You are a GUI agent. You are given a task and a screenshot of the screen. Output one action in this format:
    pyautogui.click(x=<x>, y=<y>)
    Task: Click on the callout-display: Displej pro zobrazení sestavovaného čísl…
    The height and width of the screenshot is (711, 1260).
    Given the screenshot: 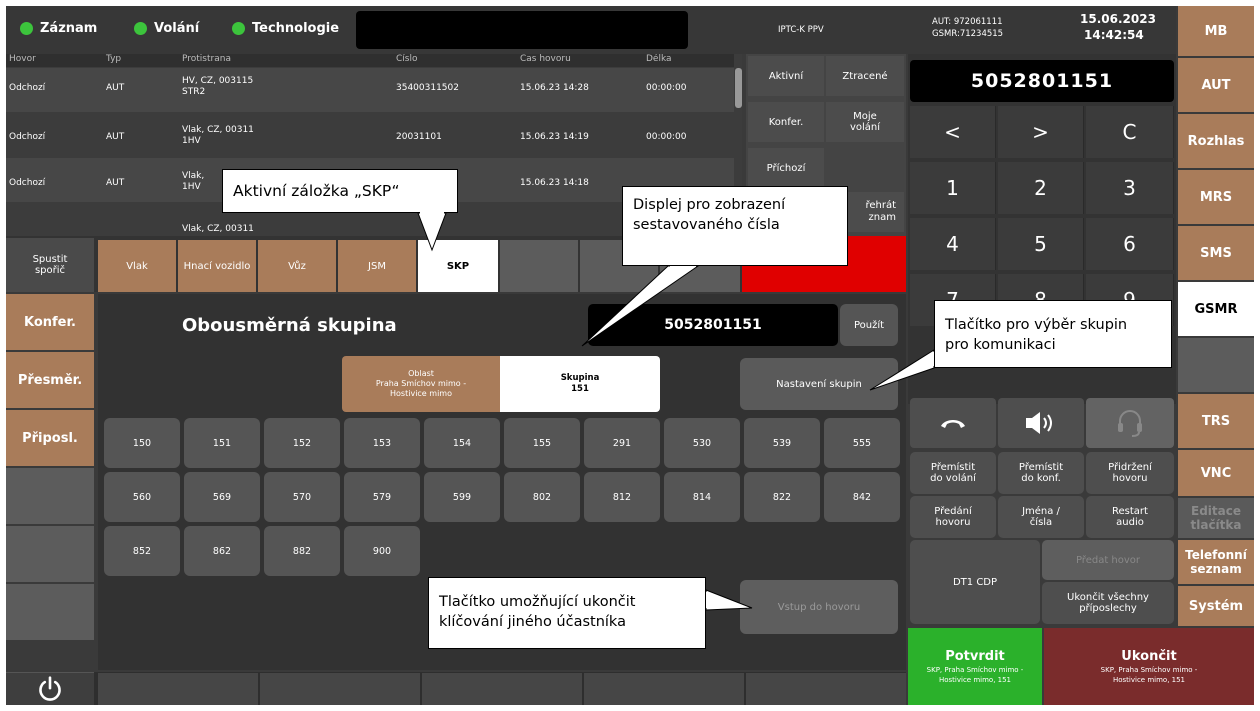 What is the action you would take?
    pyautogui.click(x=735, y=226)
    